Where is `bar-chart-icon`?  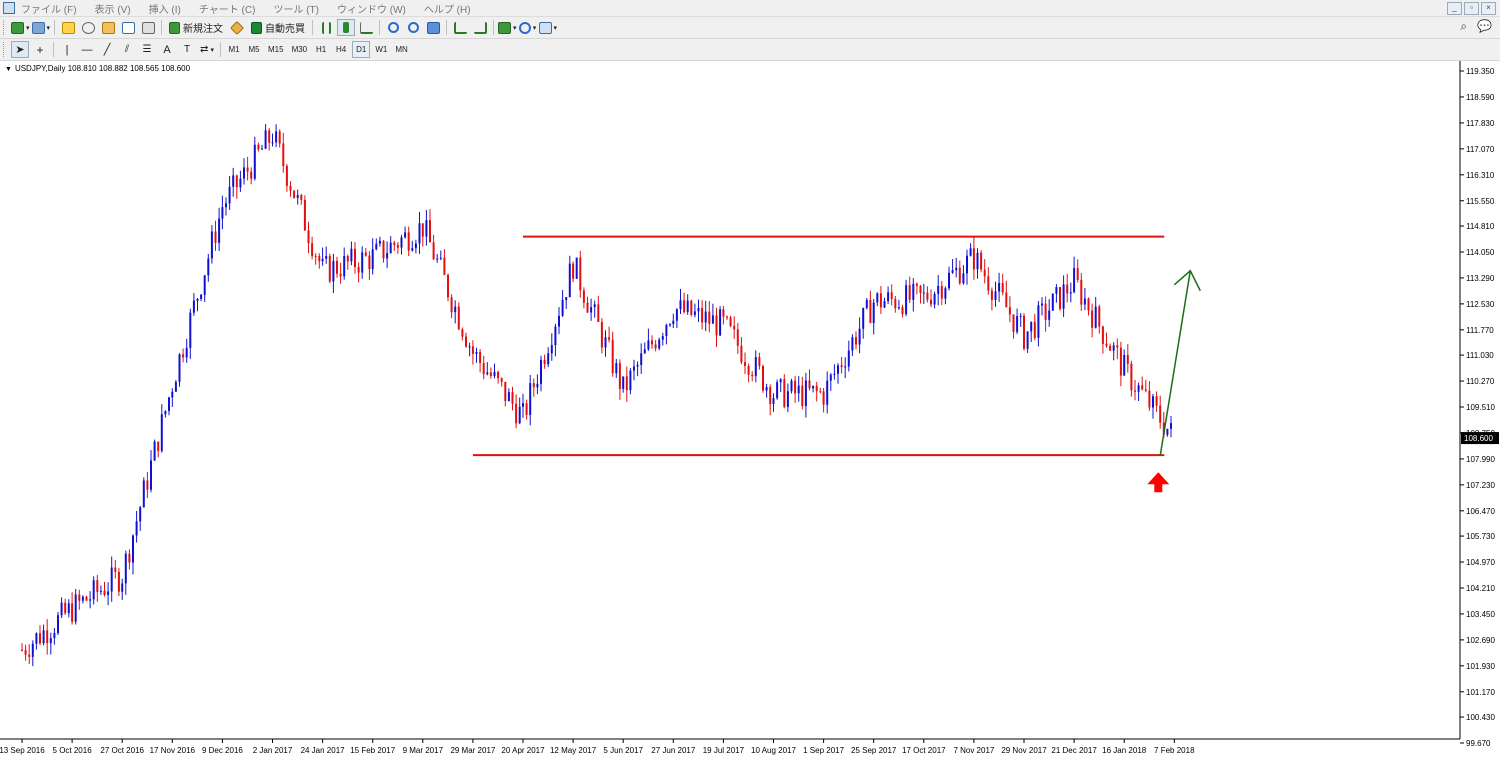 bar-chart-icon is located at coordinates (326, 27).